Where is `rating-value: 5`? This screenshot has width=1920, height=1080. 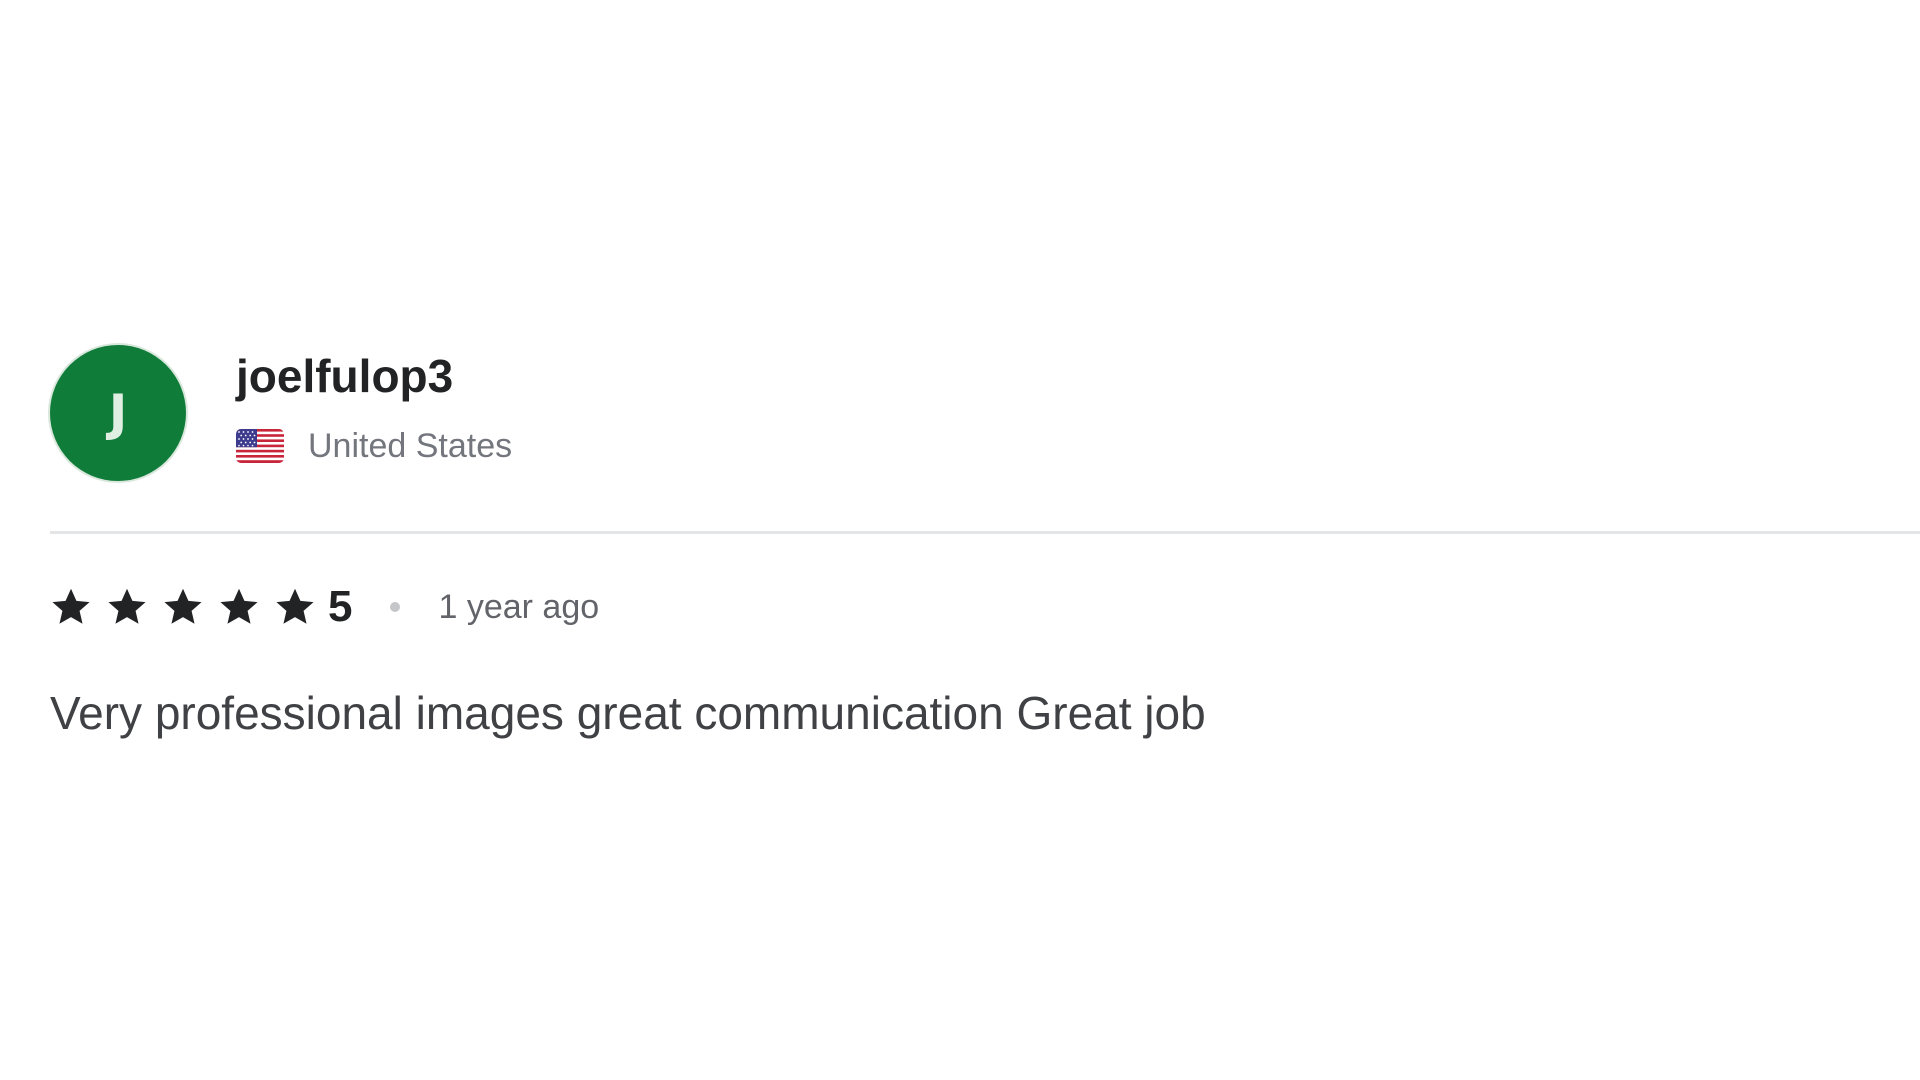
rating-value: 5 is located at coordinates (340, 606).